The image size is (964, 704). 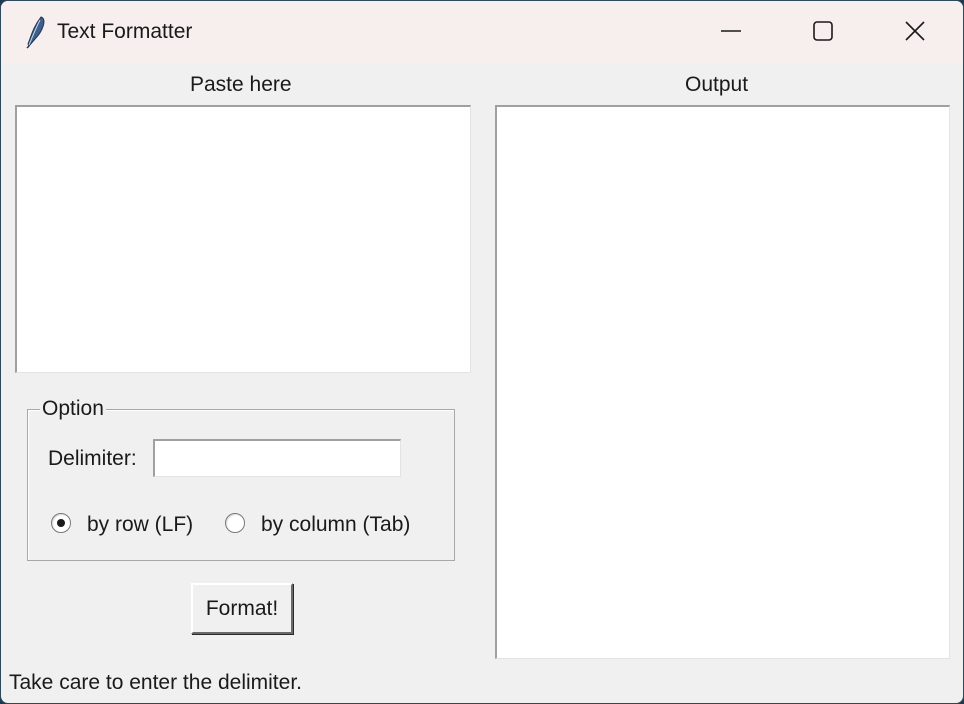 What do you see at coordinates (241, 485) in the screenshot?
I see `option-group` at bounding box center [241, 485].